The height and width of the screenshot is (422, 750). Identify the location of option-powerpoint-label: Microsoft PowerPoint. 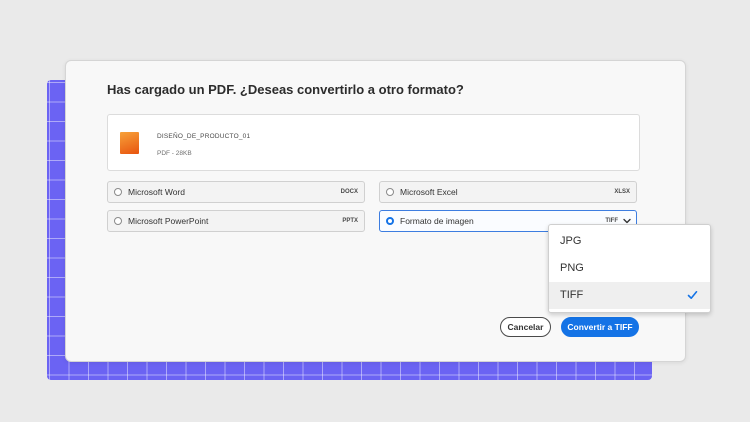
(168, 221).